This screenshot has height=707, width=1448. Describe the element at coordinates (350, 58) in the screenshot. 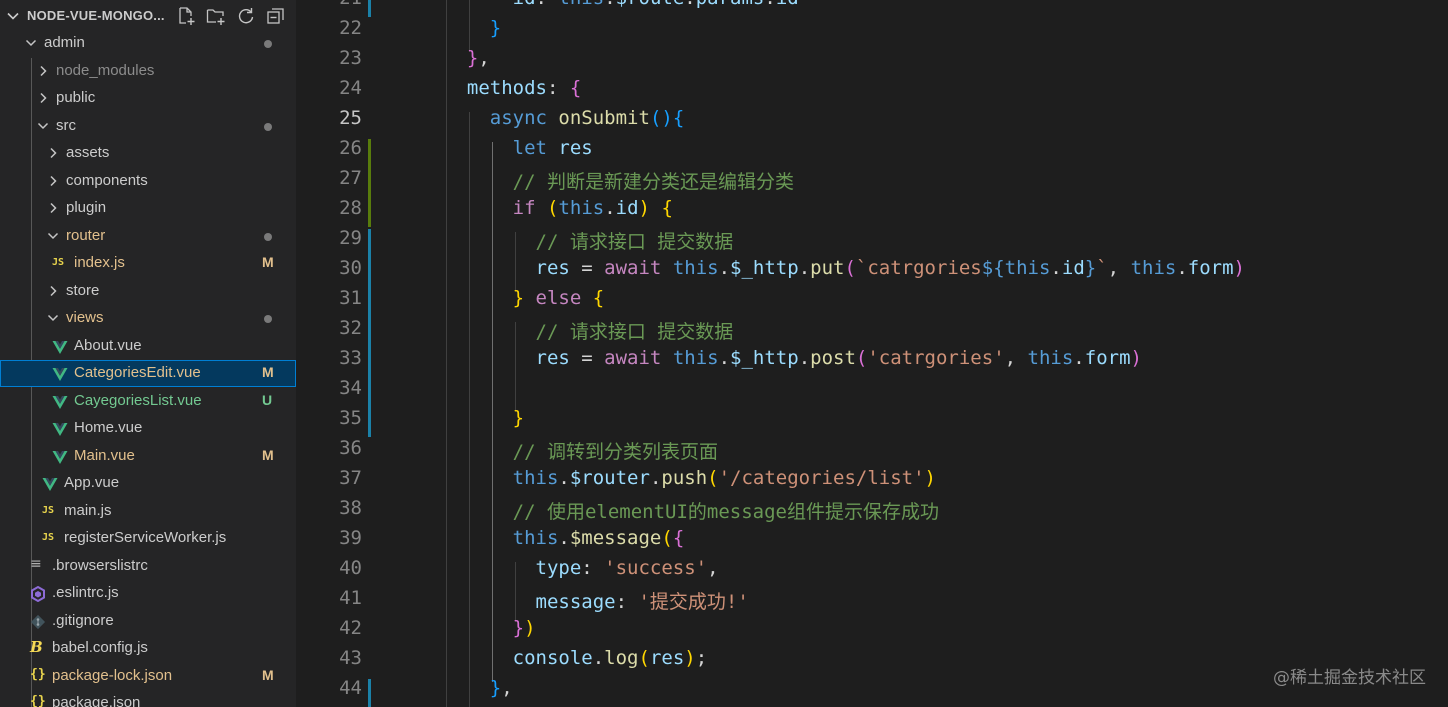

I see `line-number: 23` at that location.